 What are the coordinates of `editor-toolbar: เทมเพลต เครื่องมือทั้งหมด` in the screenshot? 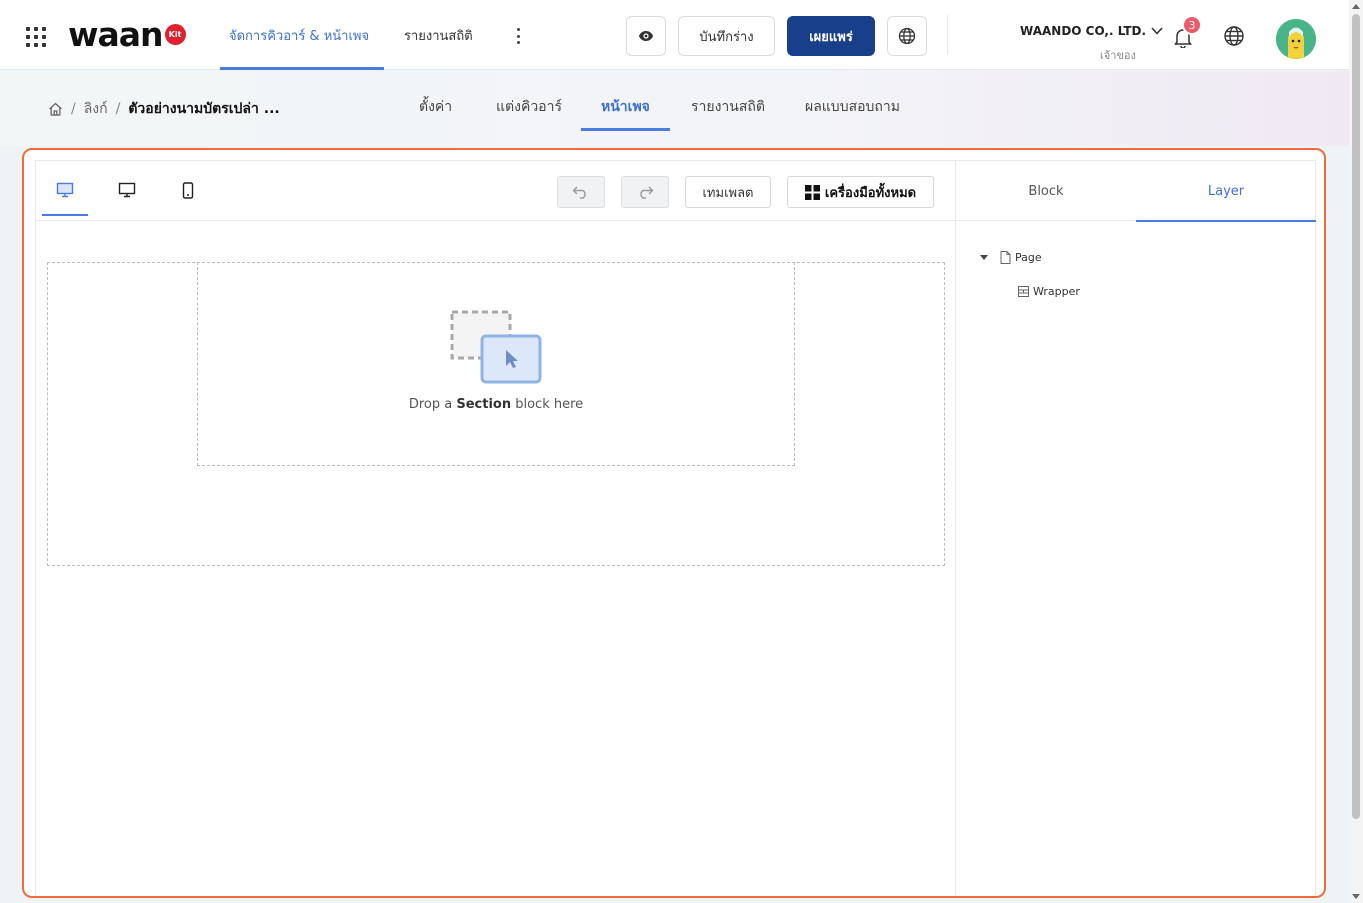 It's located at (495, 191).